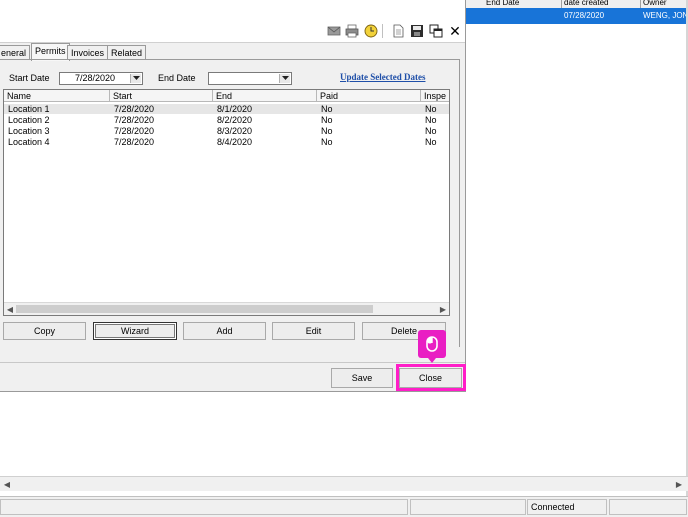 This screenshot has height=517, width=688. I want to click on list-row: Location 2 7/28/2020 8/2/2020 No No, so click(226, 120).